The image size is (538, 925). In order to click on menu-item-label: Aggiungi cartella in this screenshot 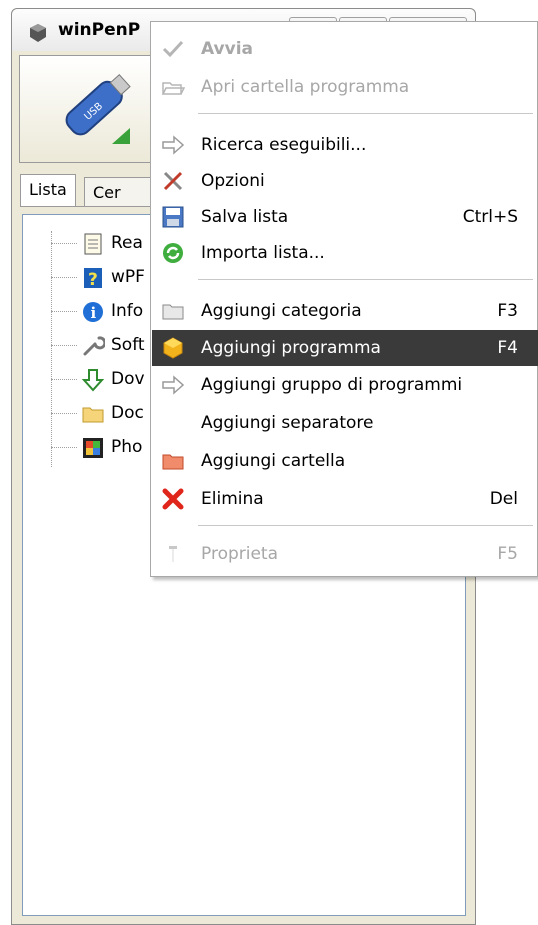, I will do `click(273, 461)`.